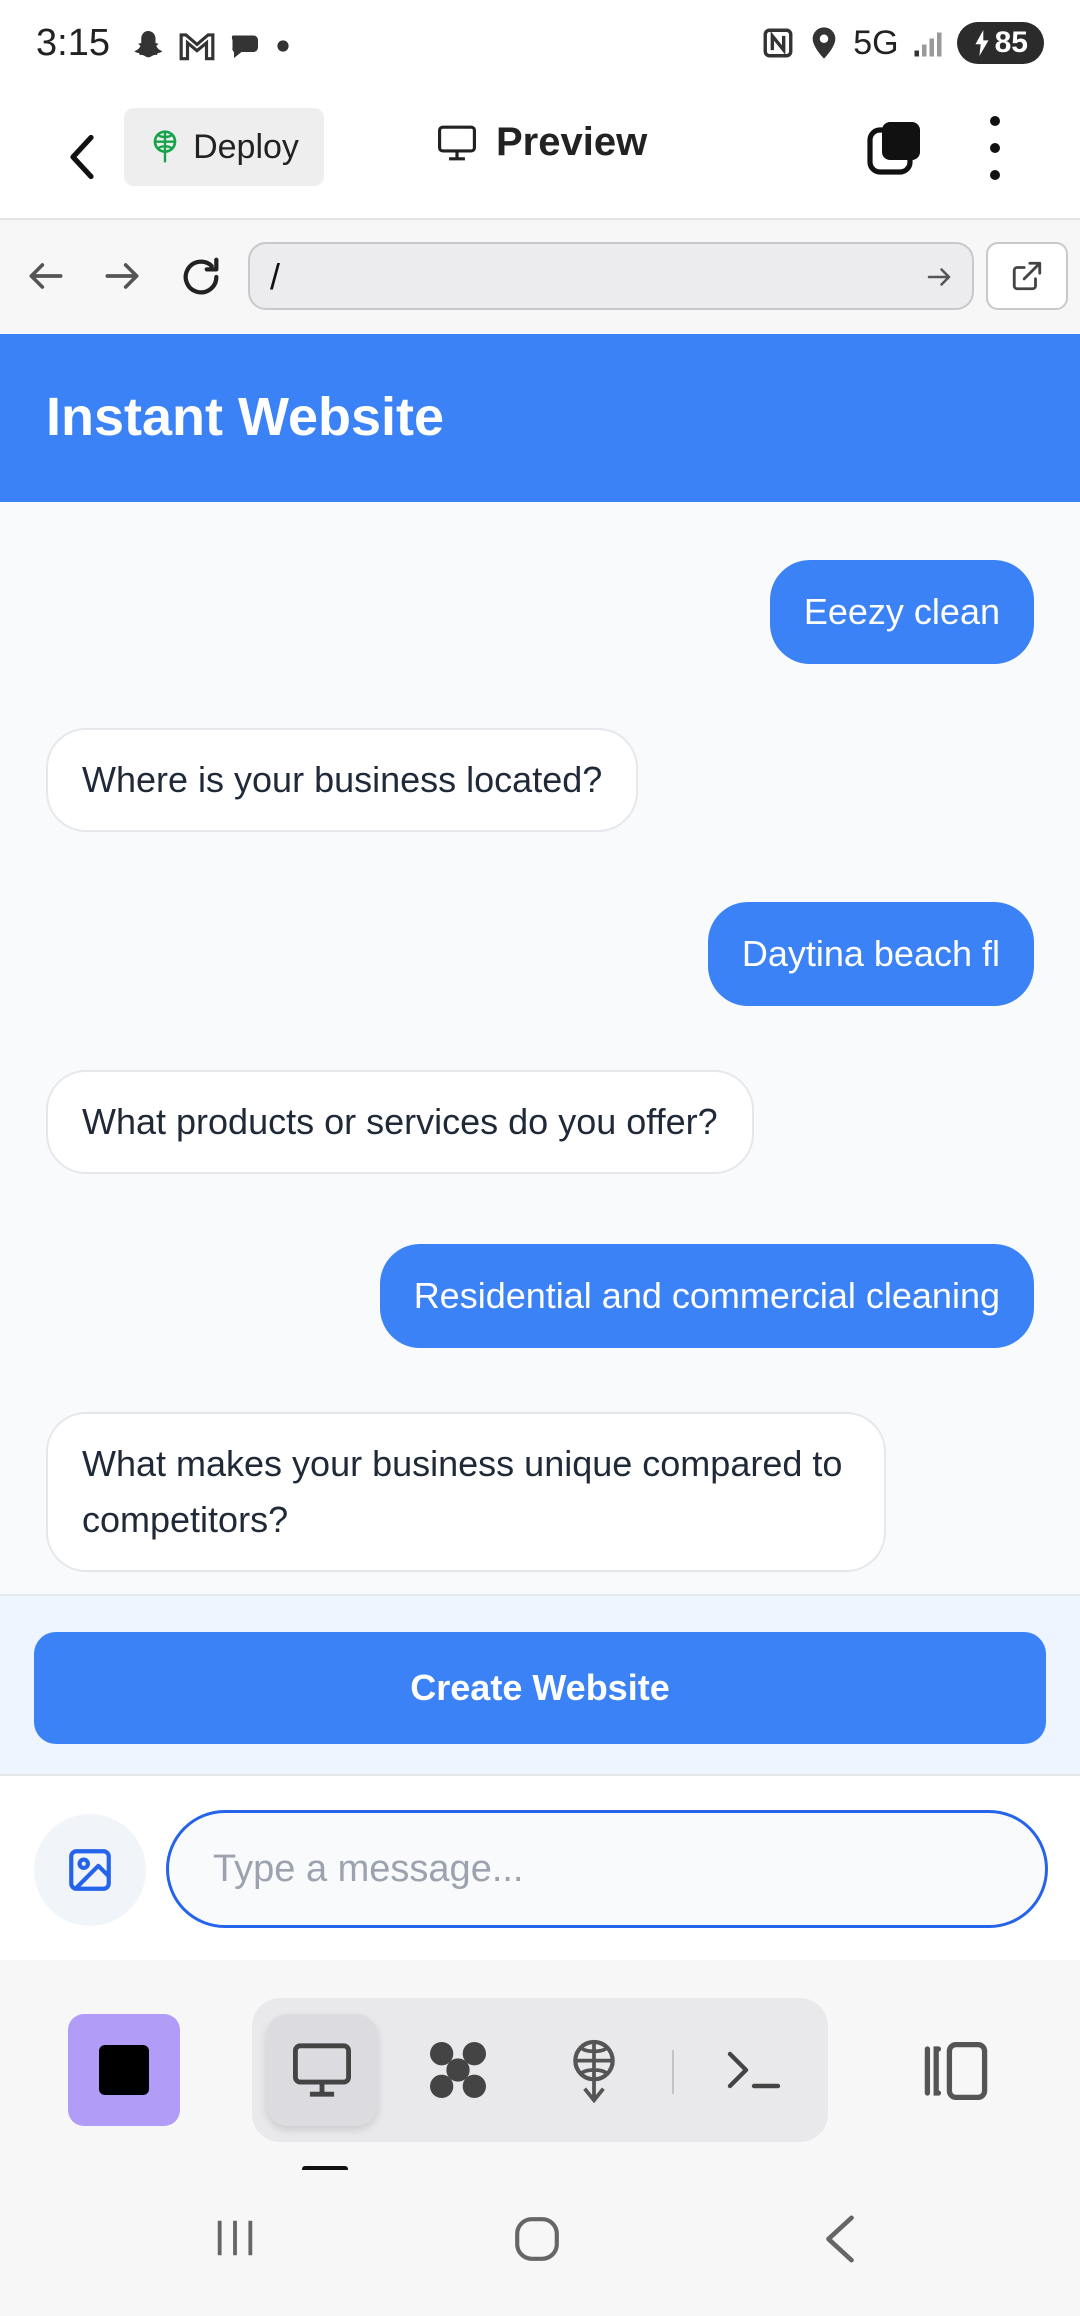 The image size is (1080, 2316). I want to click on nfc-icon, so click(778, 43).